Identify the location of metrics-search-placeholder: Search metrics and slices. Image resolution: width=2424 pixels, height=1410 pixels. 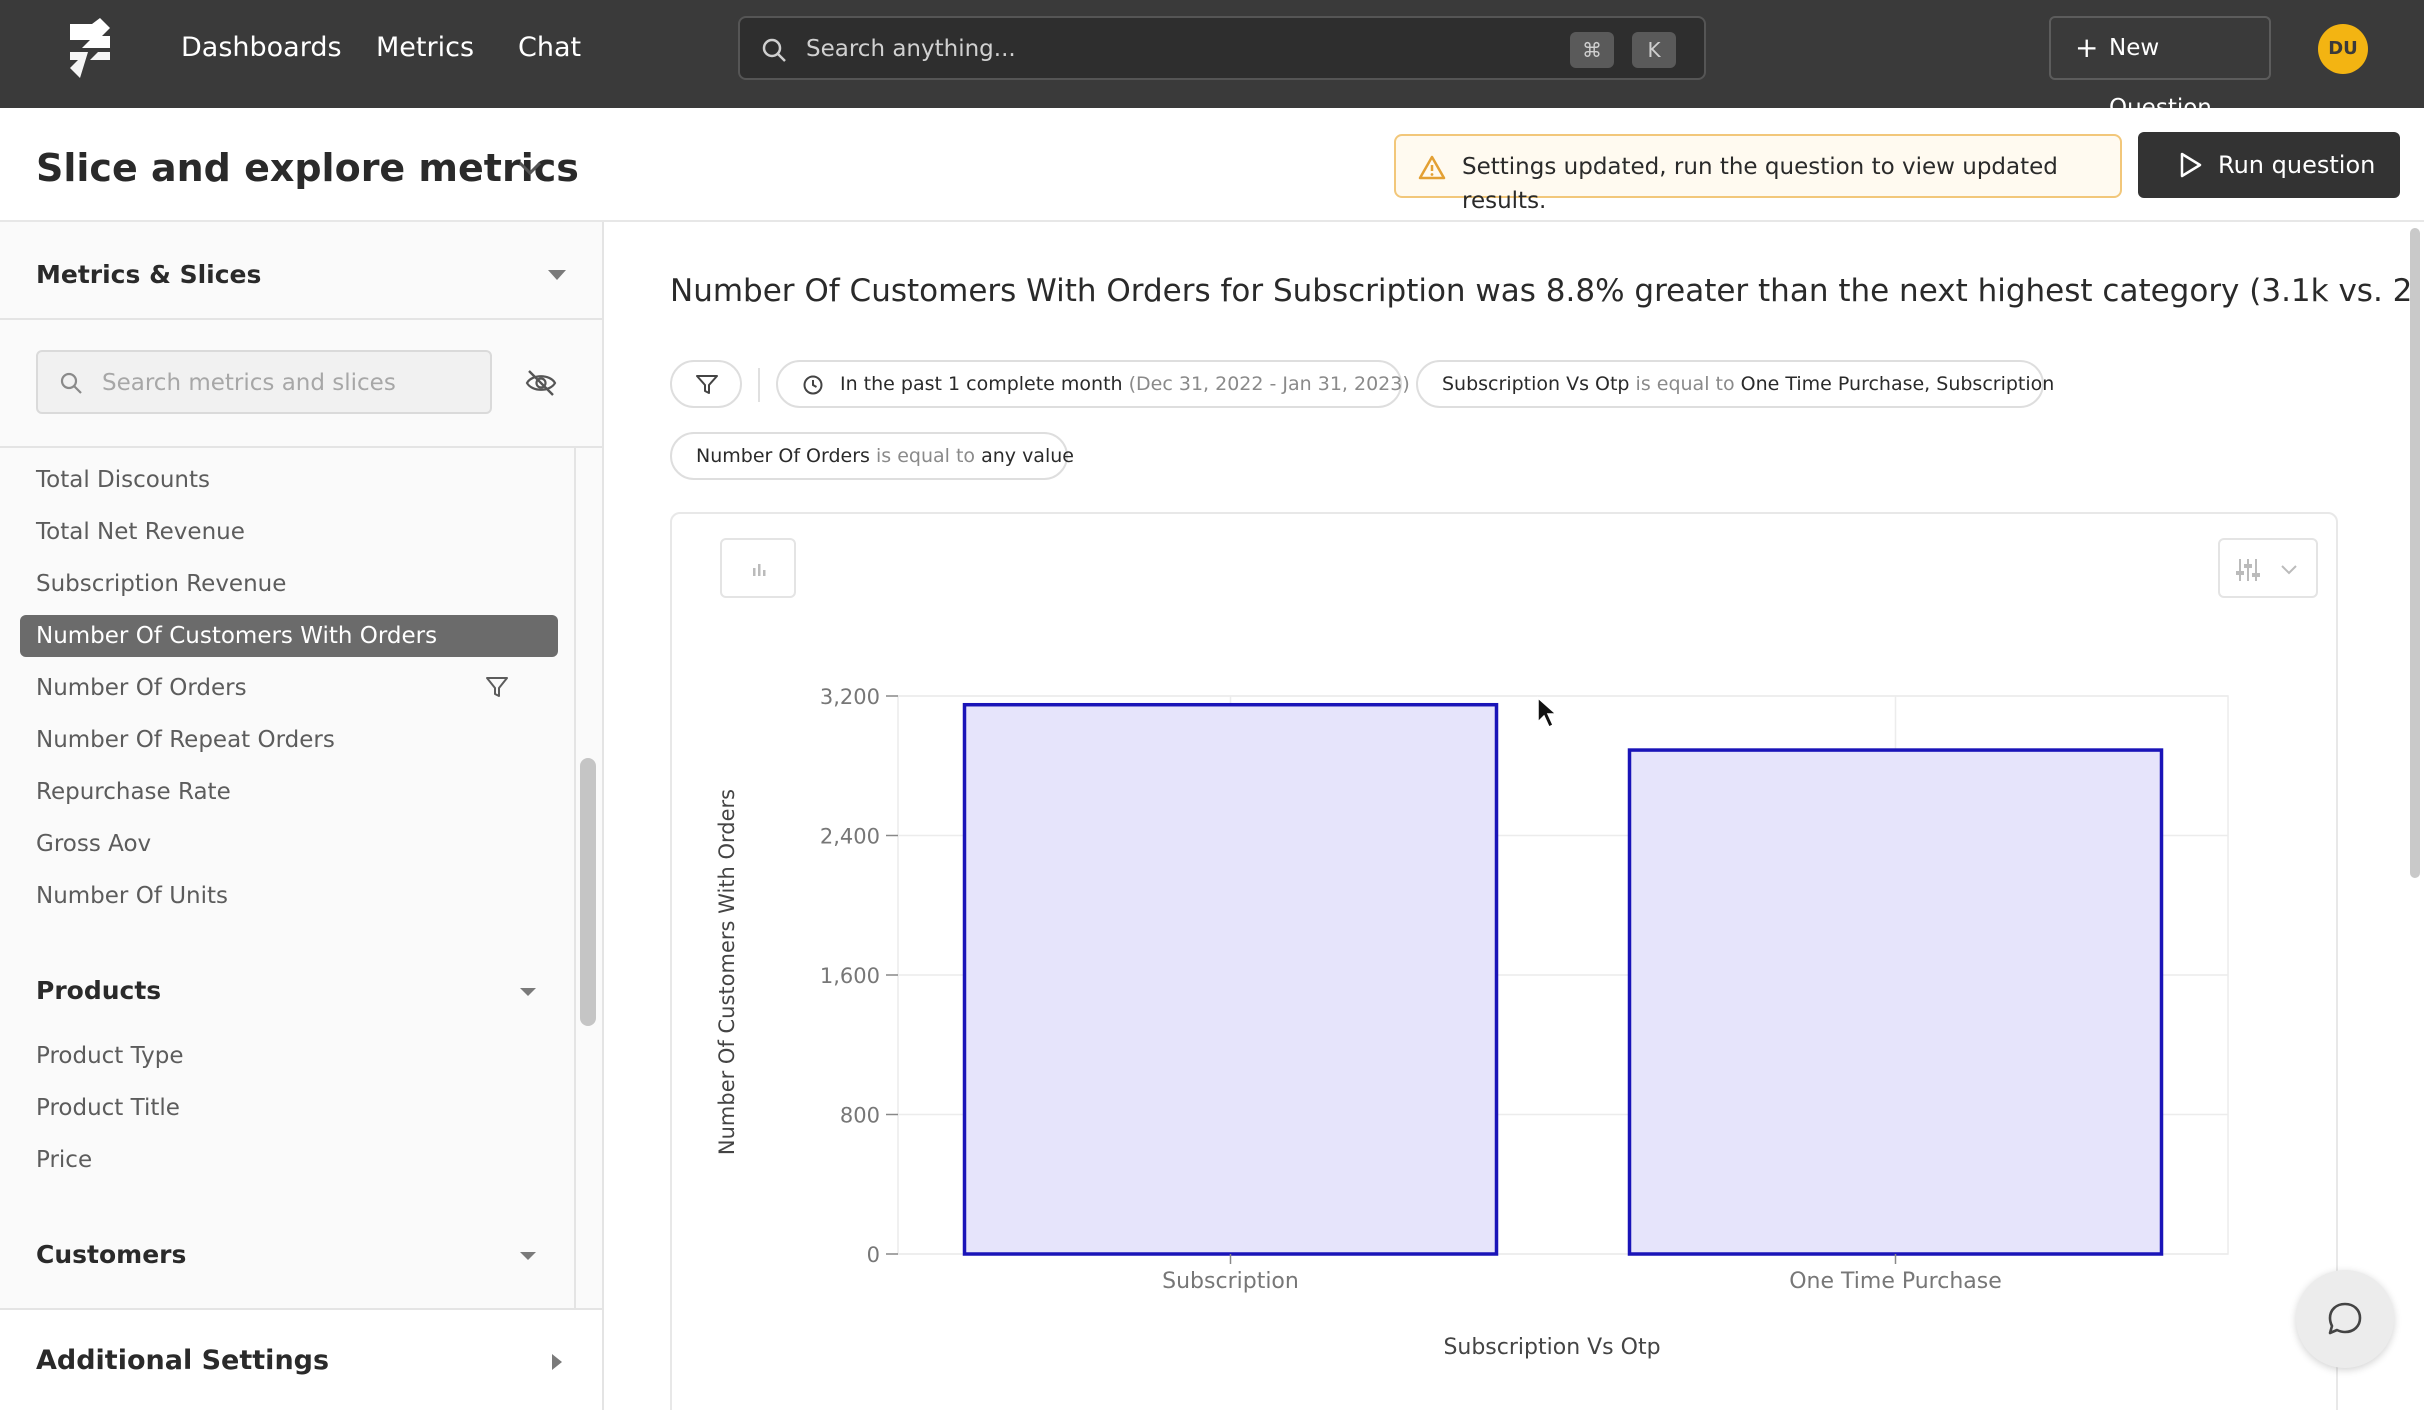
(249, 383).